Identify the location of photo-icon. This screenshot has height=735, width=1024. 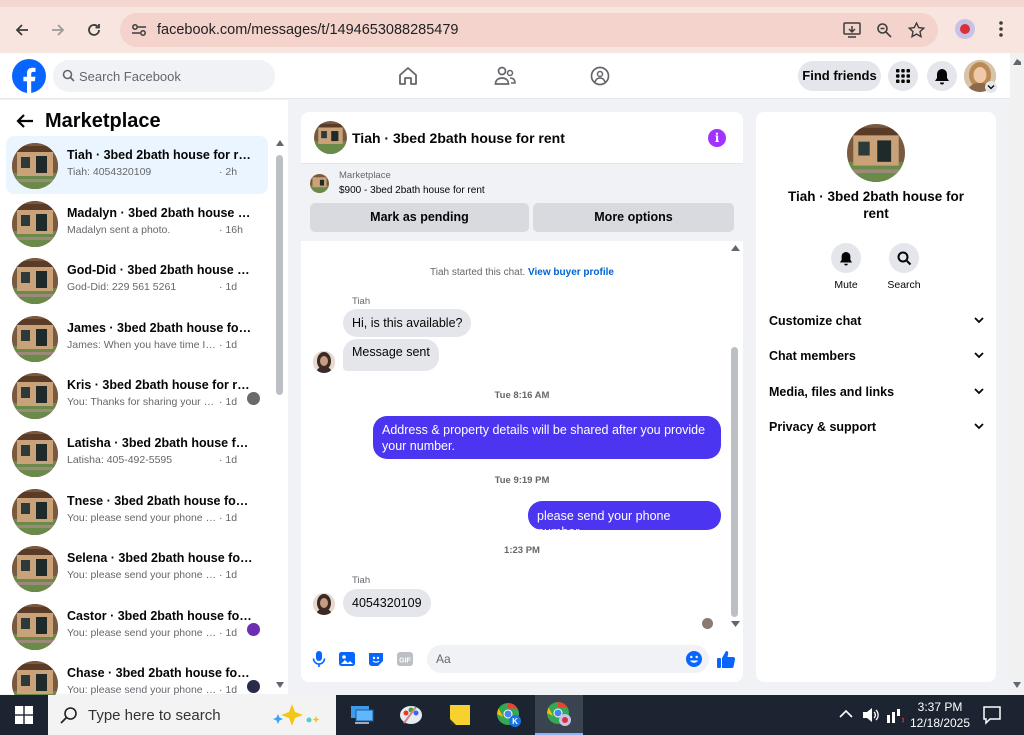
(347, 659).